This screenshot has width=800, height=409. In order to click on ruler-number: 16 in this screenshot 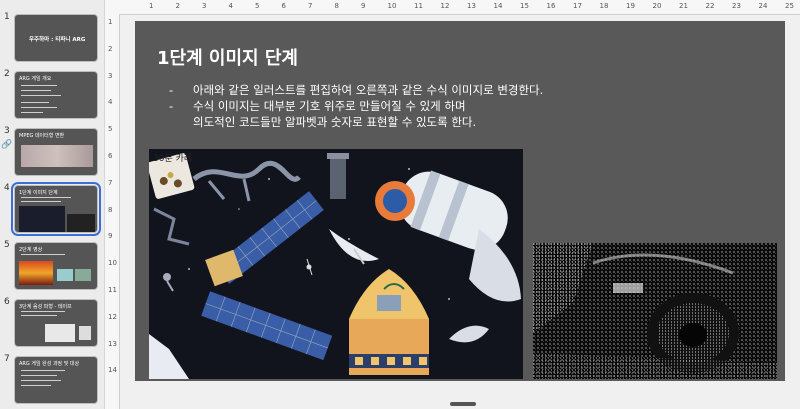, I will do `click(551, 6)`.